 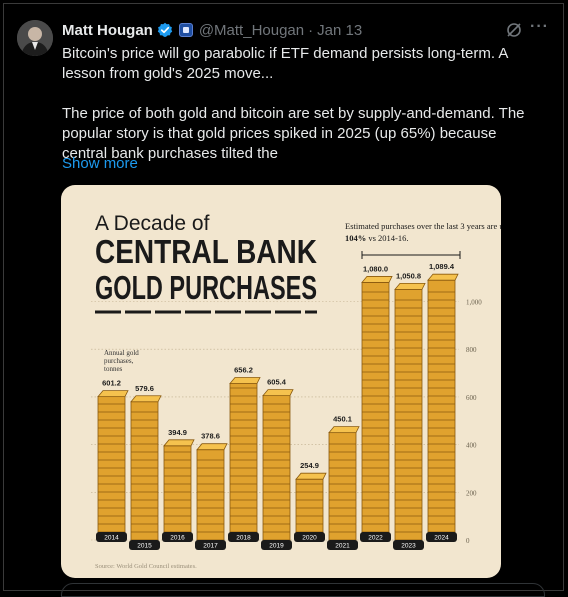 I want to click on y-tick-label: 200, so click(x=471, y=493).